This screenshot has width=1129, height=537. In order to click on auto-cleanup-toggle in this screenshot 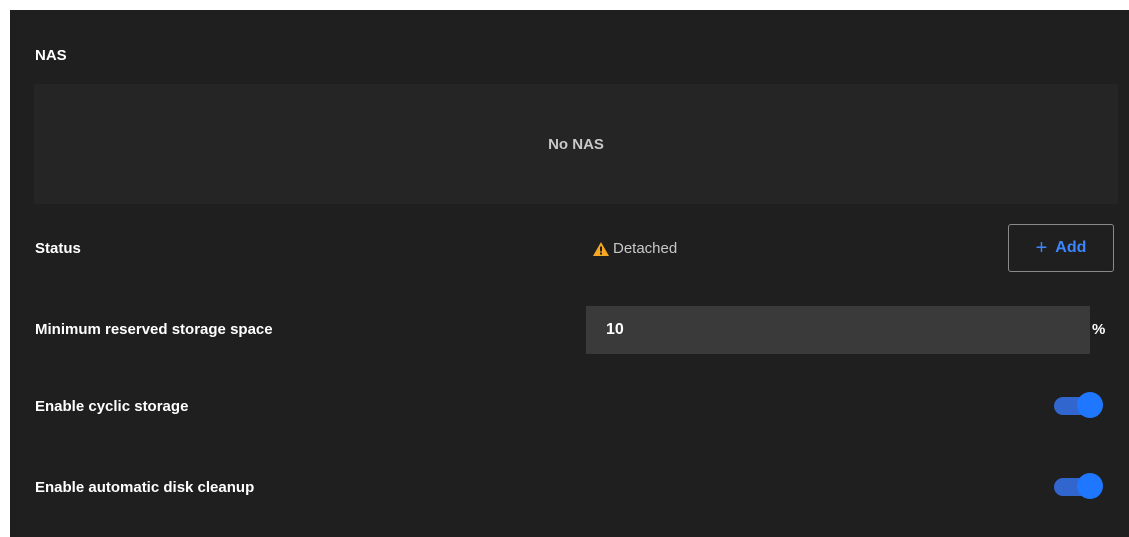, I will do `click(1078, 486)`.